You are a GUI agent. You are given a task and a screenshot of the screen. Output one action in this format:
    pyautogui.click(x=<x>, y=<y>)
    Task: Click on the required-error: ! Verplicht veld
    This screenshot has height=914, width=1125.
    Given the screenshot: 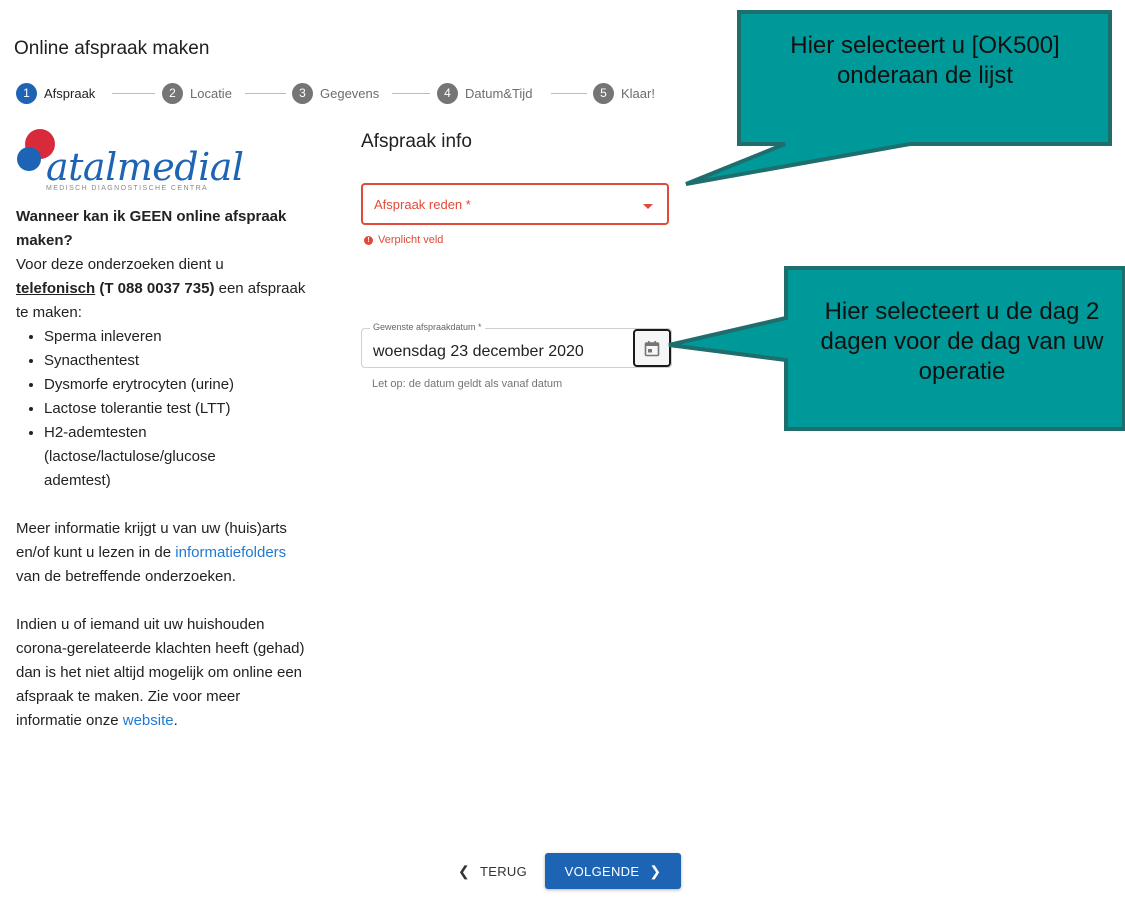 What is the action you would take?
    pyautogui.click(x=403, y=240)
    